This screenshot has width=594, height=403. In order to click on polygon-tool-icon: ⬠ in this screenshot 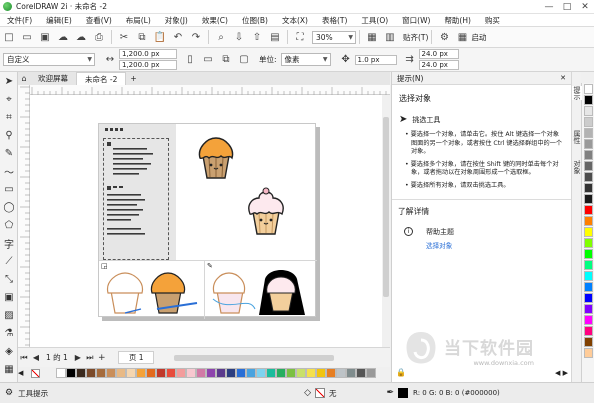, I will do `click(9, 225)`.